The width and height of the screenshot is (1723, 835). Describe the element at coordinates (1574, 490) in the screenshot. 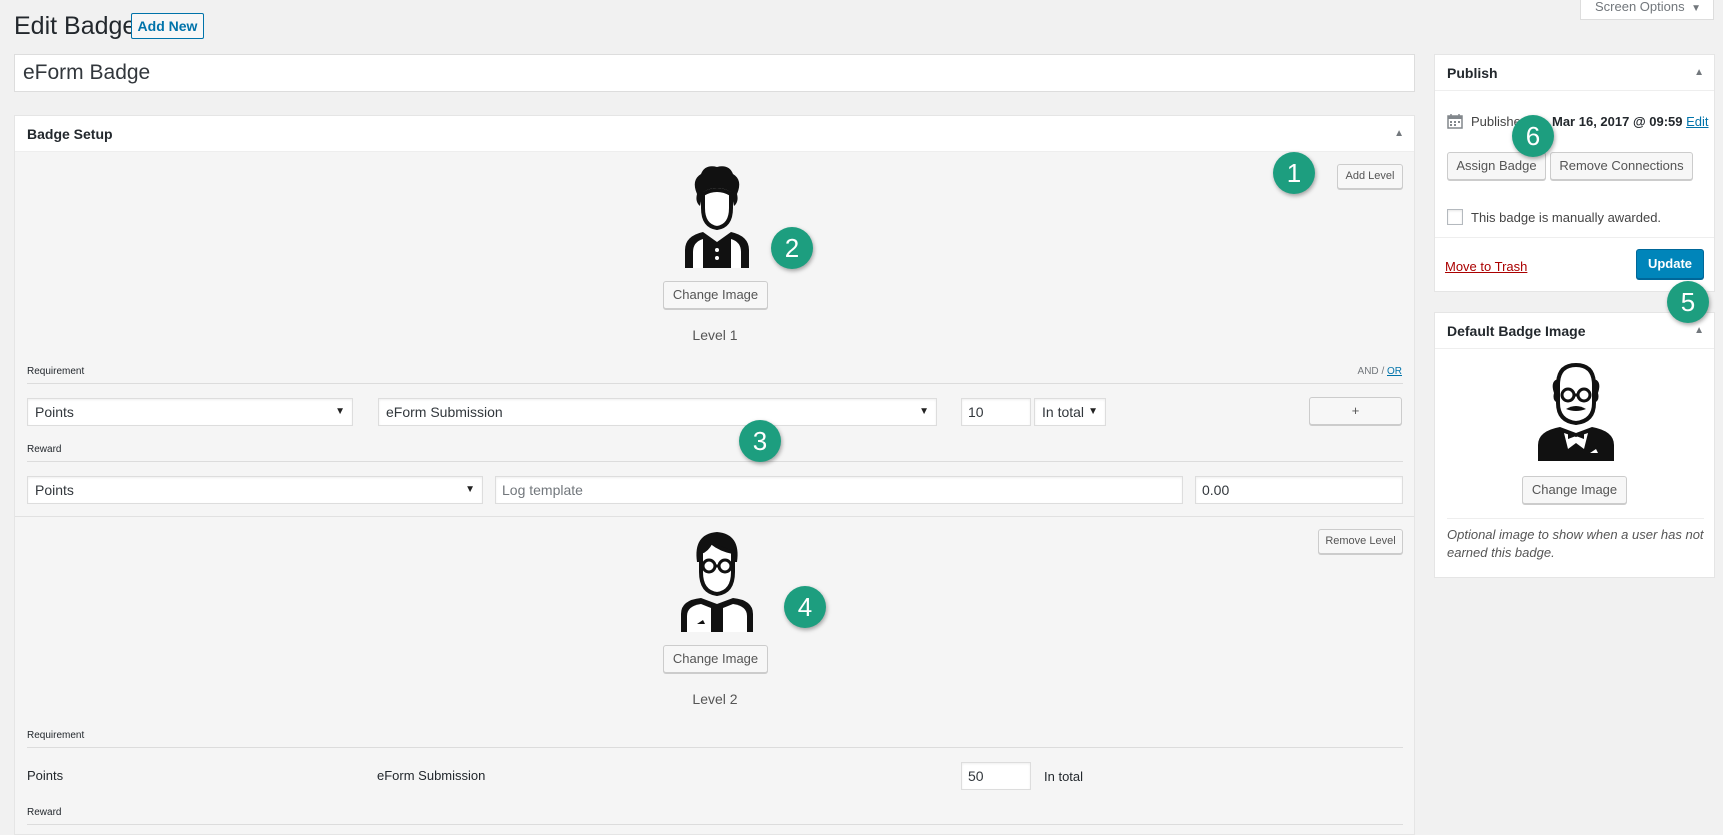

I see `default-change-image-button: Change Image` at that location.